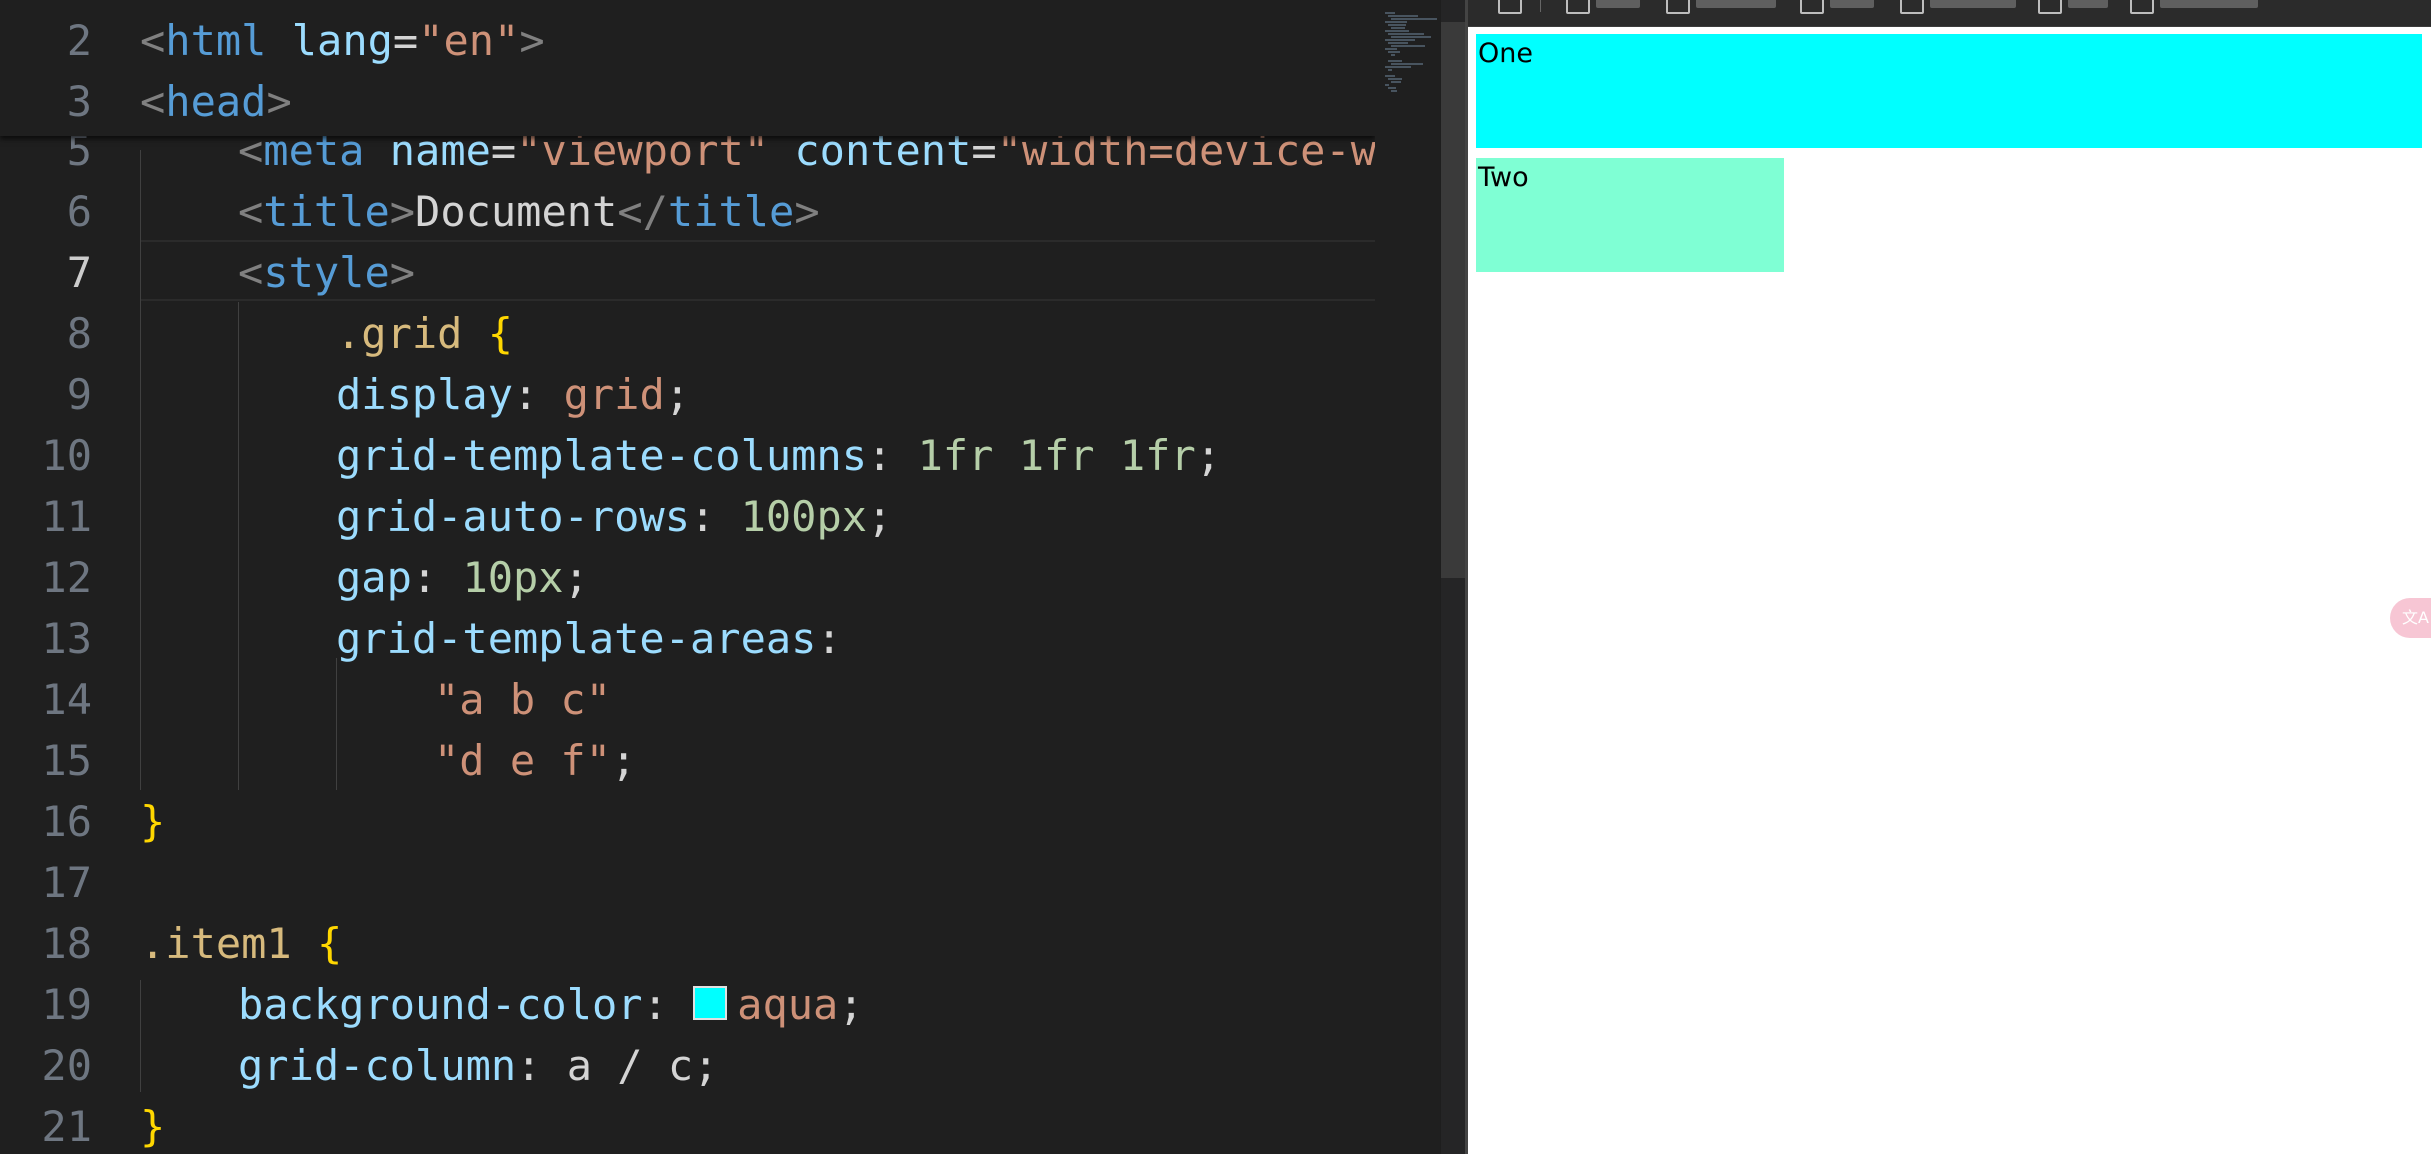 Image resolution: width=2431 pixels, height=1154 pixels. What do you see at coordinates (216, 101) in the screenshot?
I see `code-token: head` at bounding box center [216, 101].